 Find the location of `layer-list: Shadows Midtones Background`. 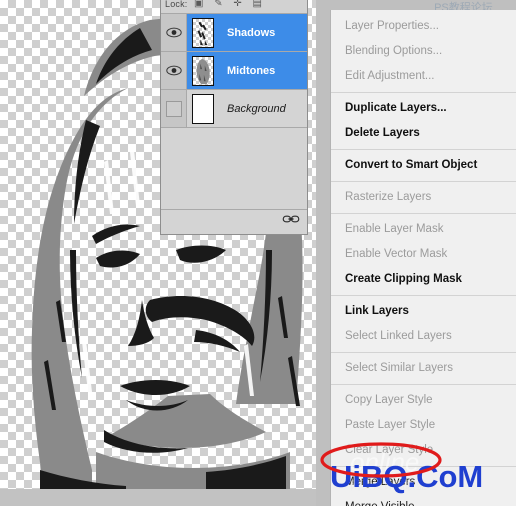

layer-list: Shadows Midtones Background is located at coordinates (234, 71).